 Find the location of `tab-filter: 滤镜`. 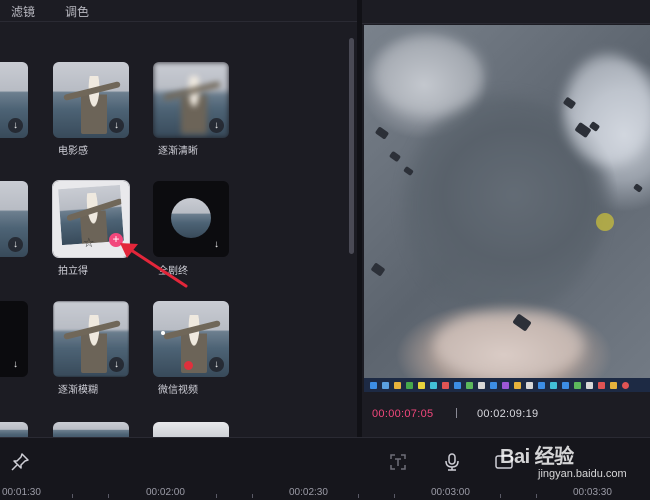

tab-filter: 滤镜 is located at coordinates (23, 11).